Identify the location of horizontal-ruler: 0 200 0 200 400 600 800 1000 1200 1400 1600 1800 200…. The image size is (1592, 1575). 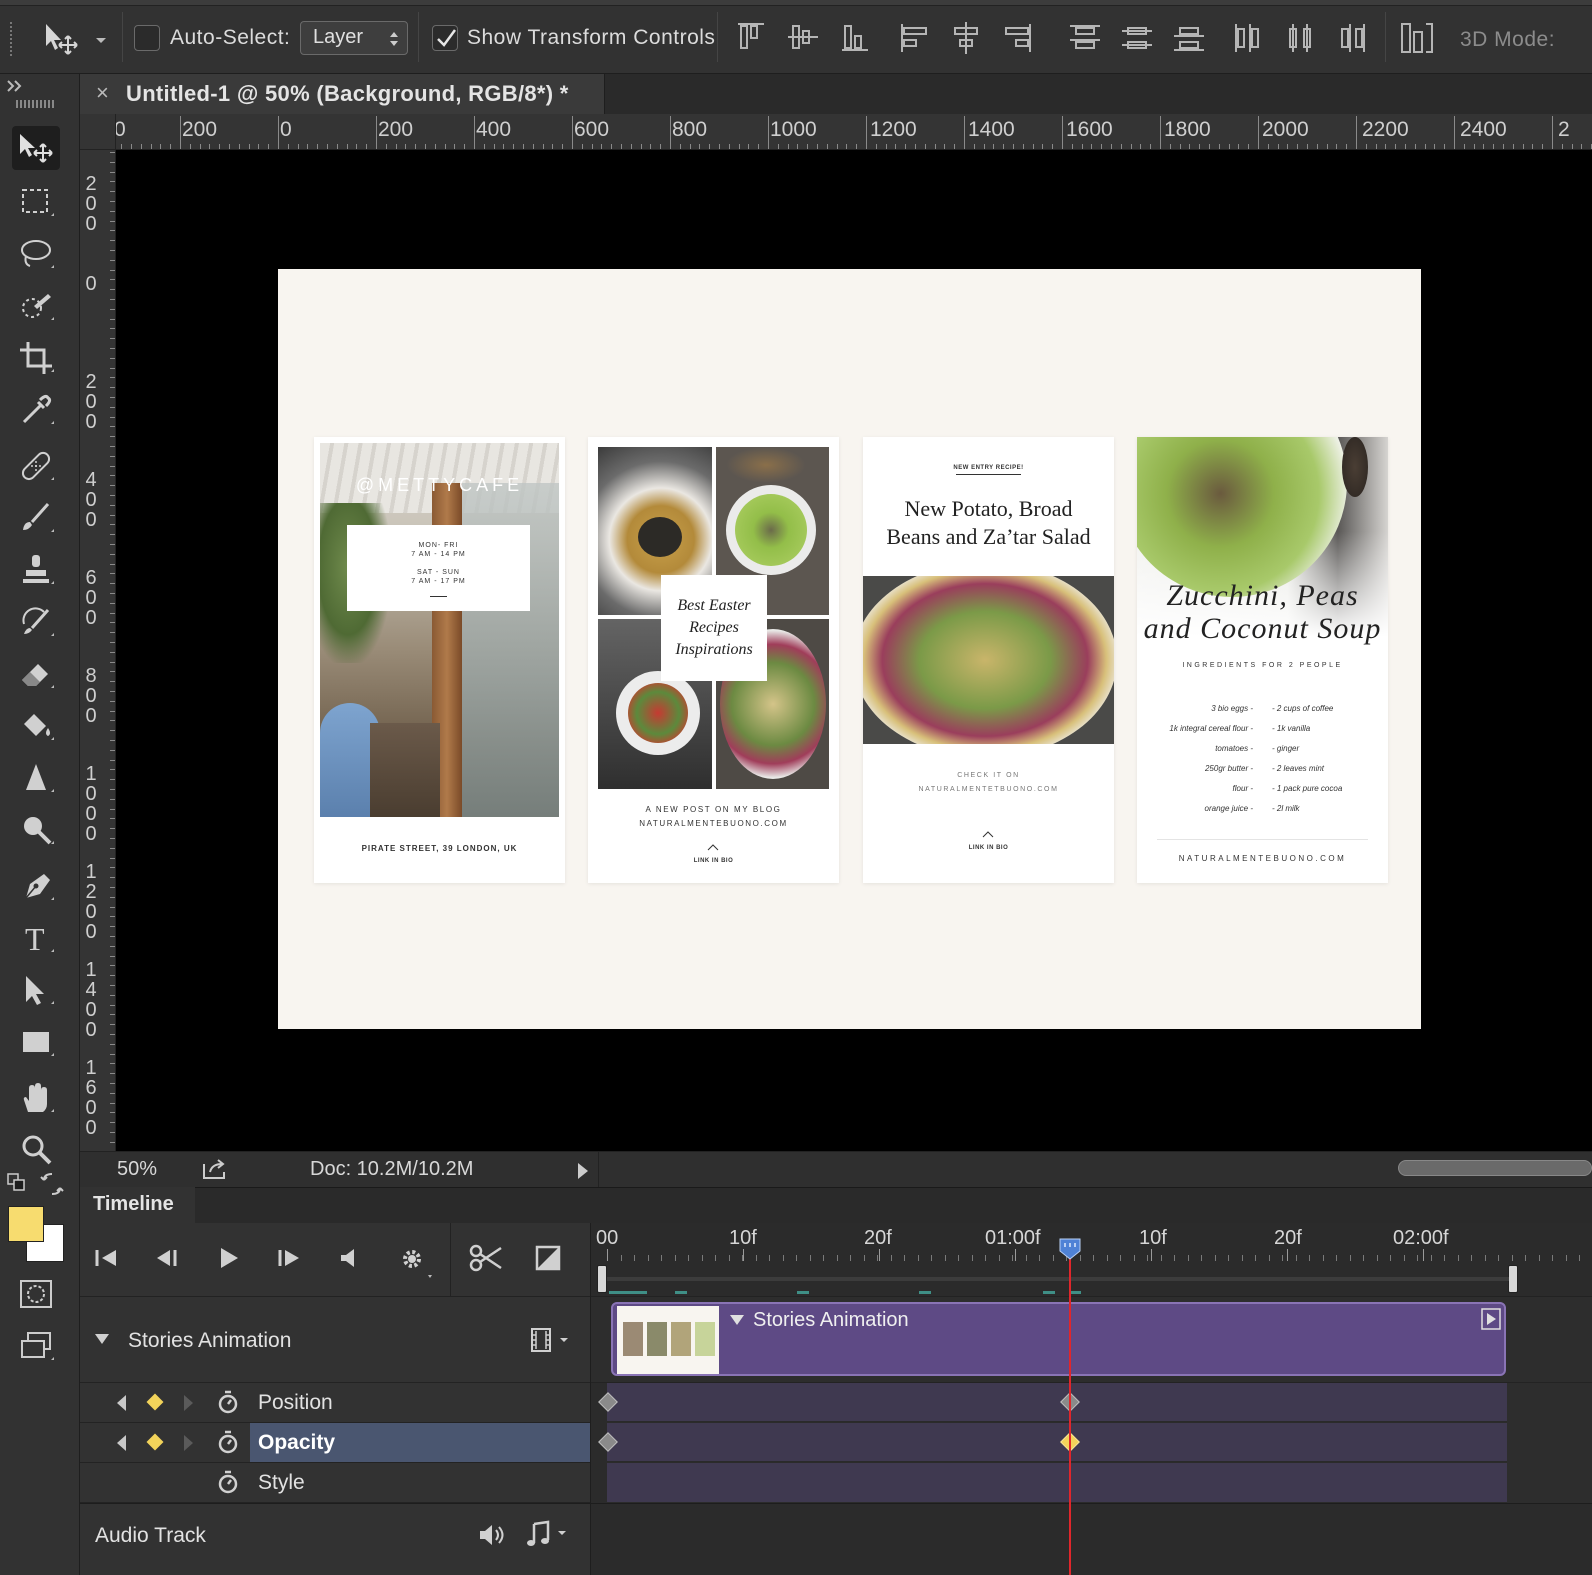
(836, 132).